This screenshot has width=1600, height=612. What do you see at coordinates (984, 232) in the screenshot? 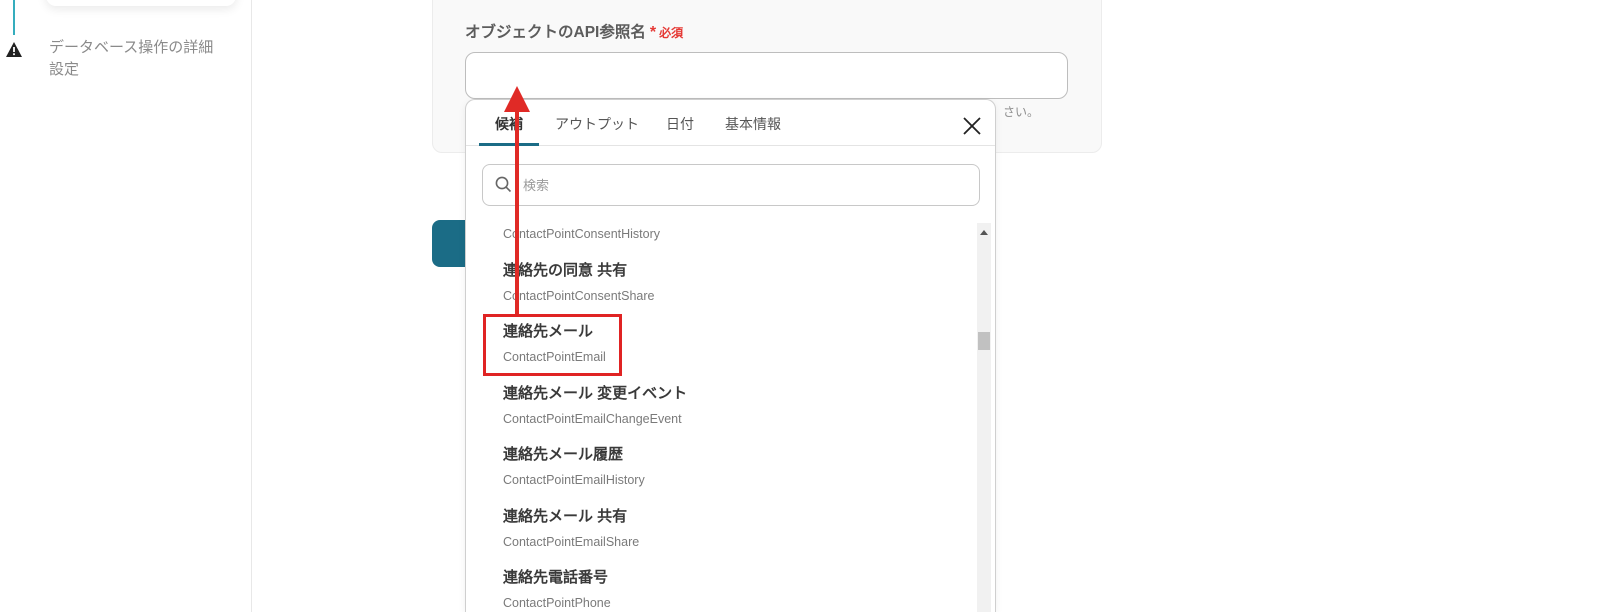
I see `scroll-up-arrow-icon` at bounding box center [984, 232].